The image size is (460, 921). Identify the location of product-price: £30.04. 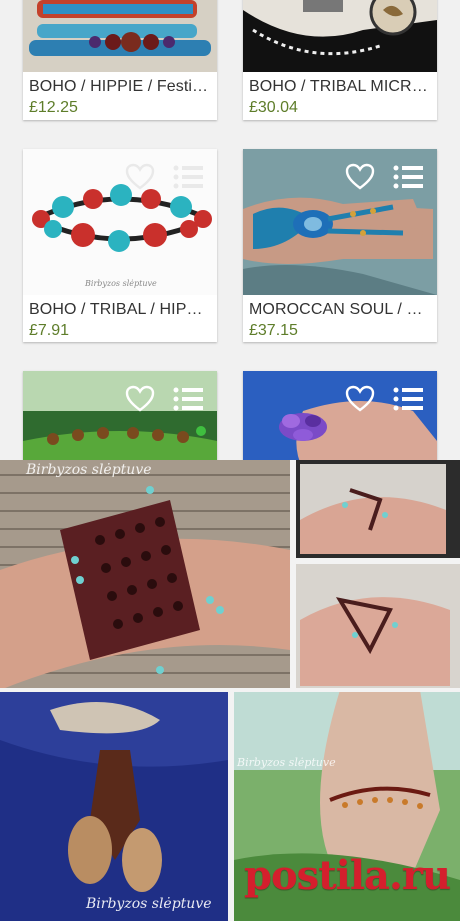
(273, 107).